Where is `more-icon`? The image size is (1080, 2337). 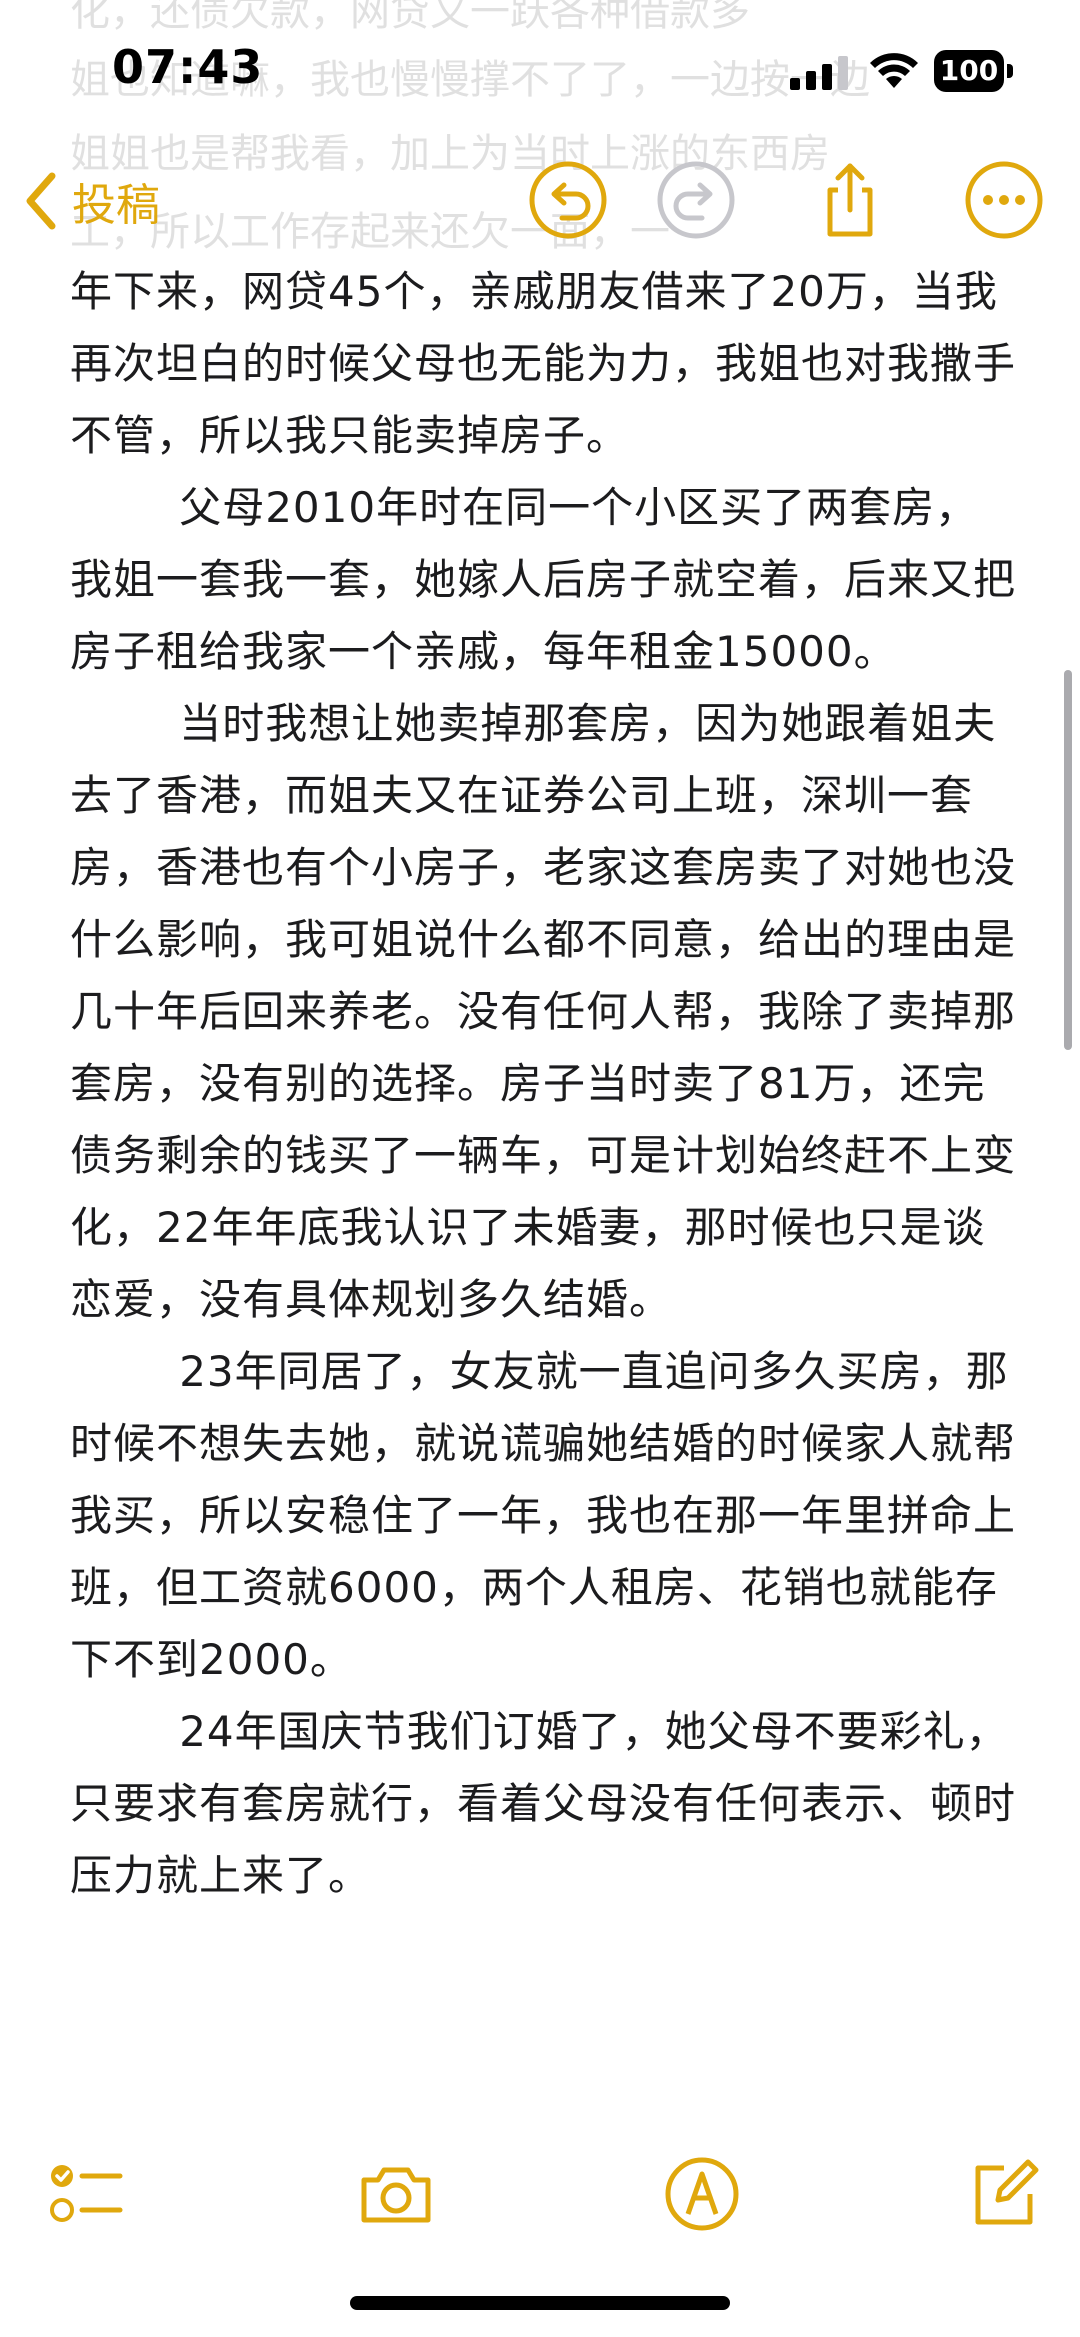
more-icon is located at coordinates (1004, 200).